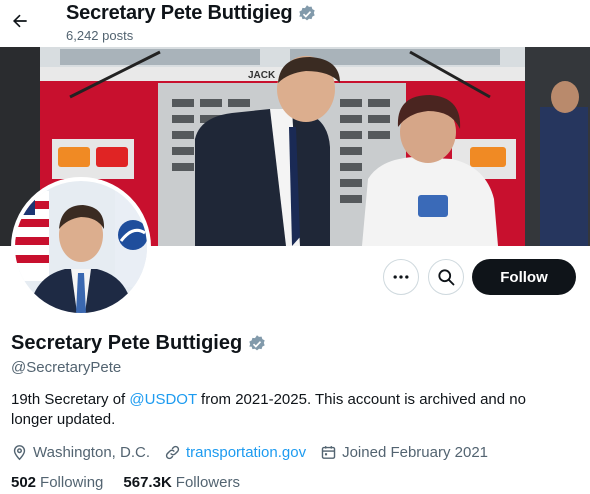 Image resolution: width=590 pixels, height=494 pixels. What do you see at coordinates (524, 277) in the screenshot?
I see `follow-button: Follow` at bounding box center [524, 277].